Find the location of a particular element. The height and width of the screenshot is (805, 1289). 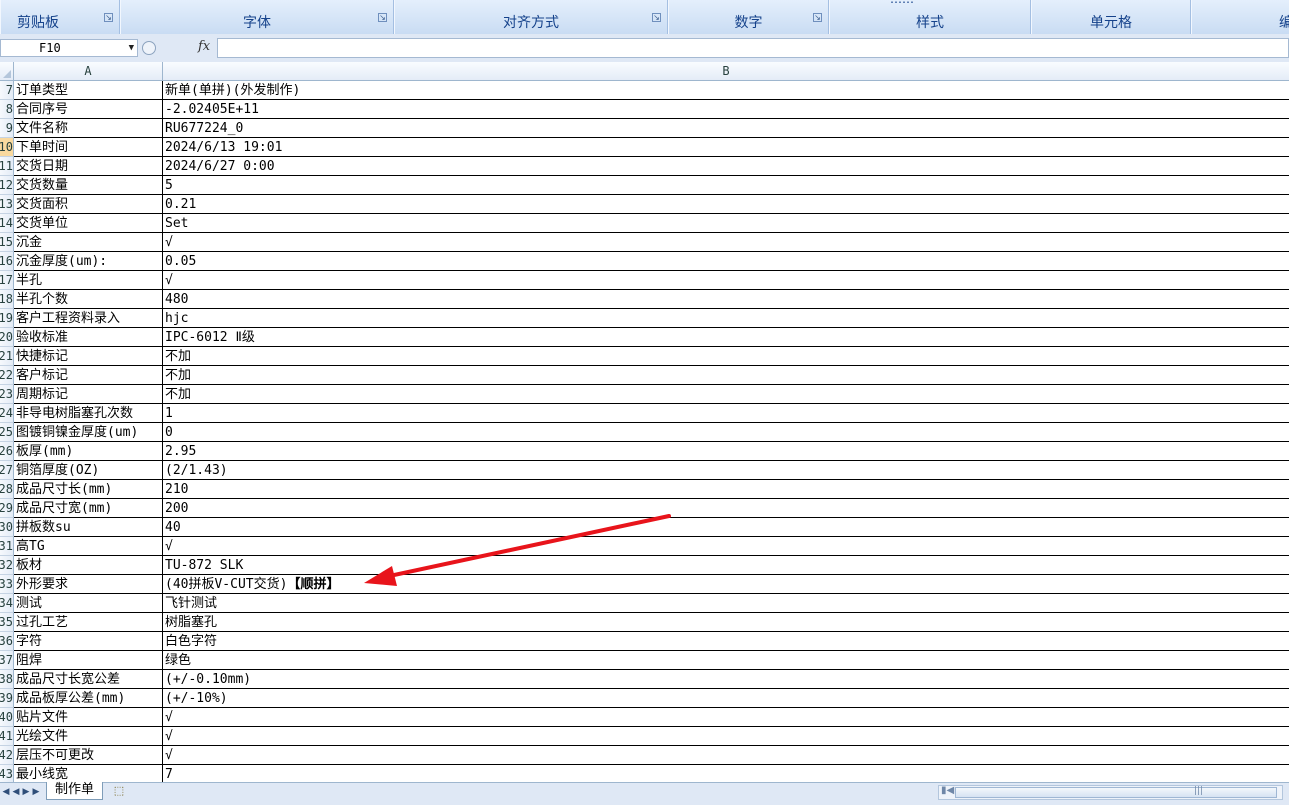

cell-a: 沉金厚度(um): is located at coordinates (88, 261).